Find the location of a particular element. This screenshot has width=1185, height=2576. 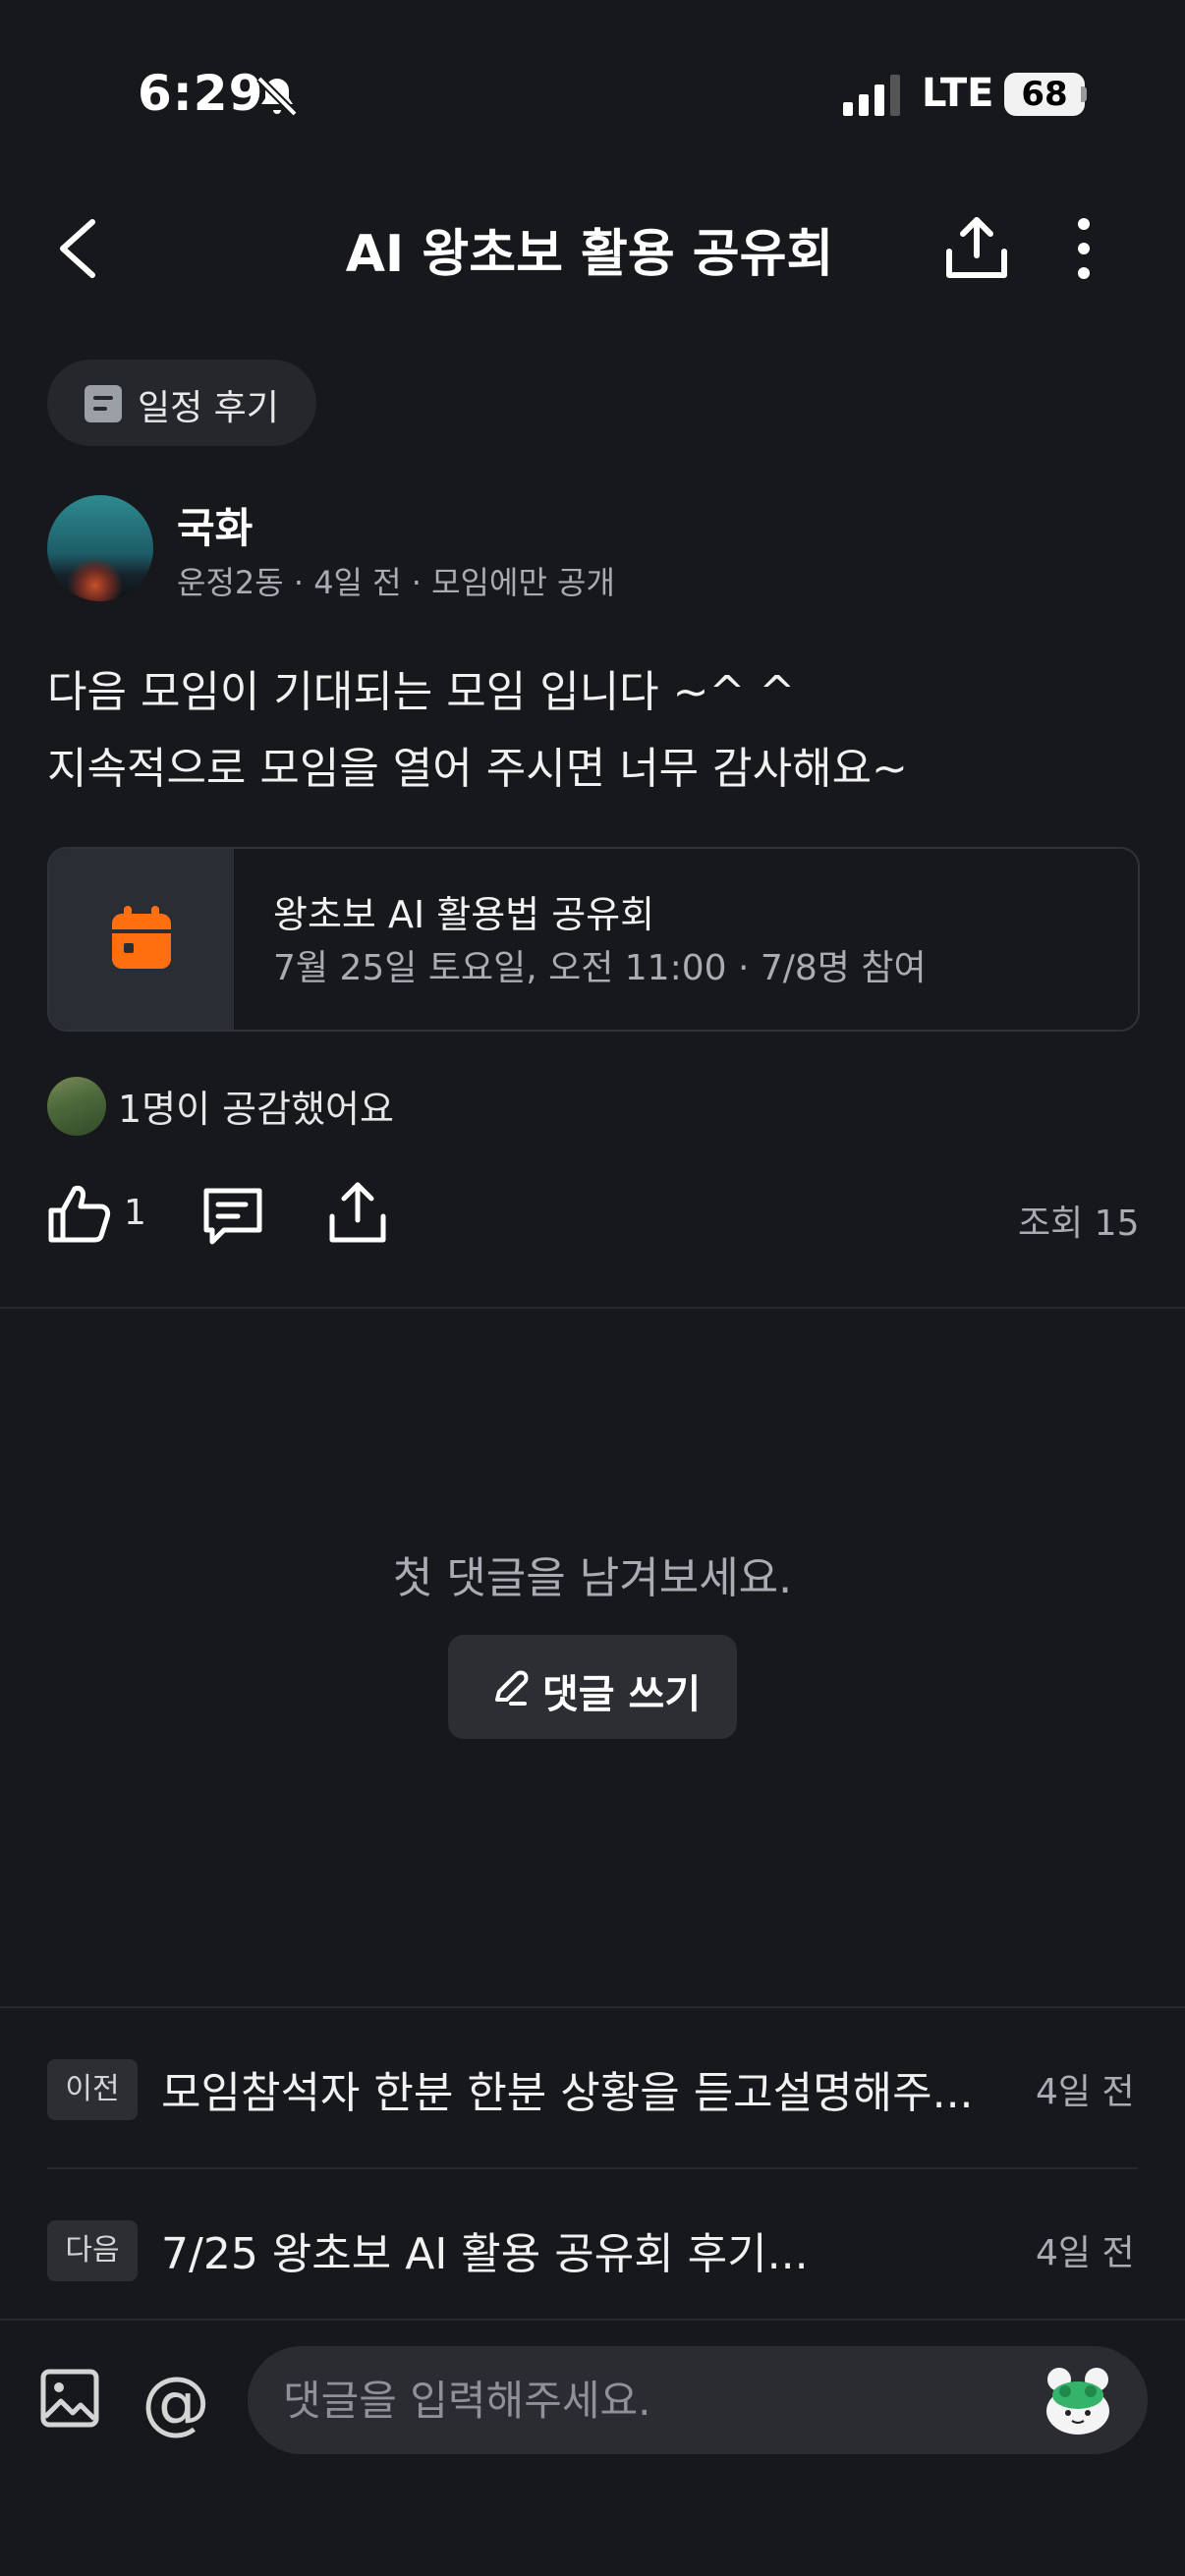

gallery-icon is located at coordinates (69, 2398).